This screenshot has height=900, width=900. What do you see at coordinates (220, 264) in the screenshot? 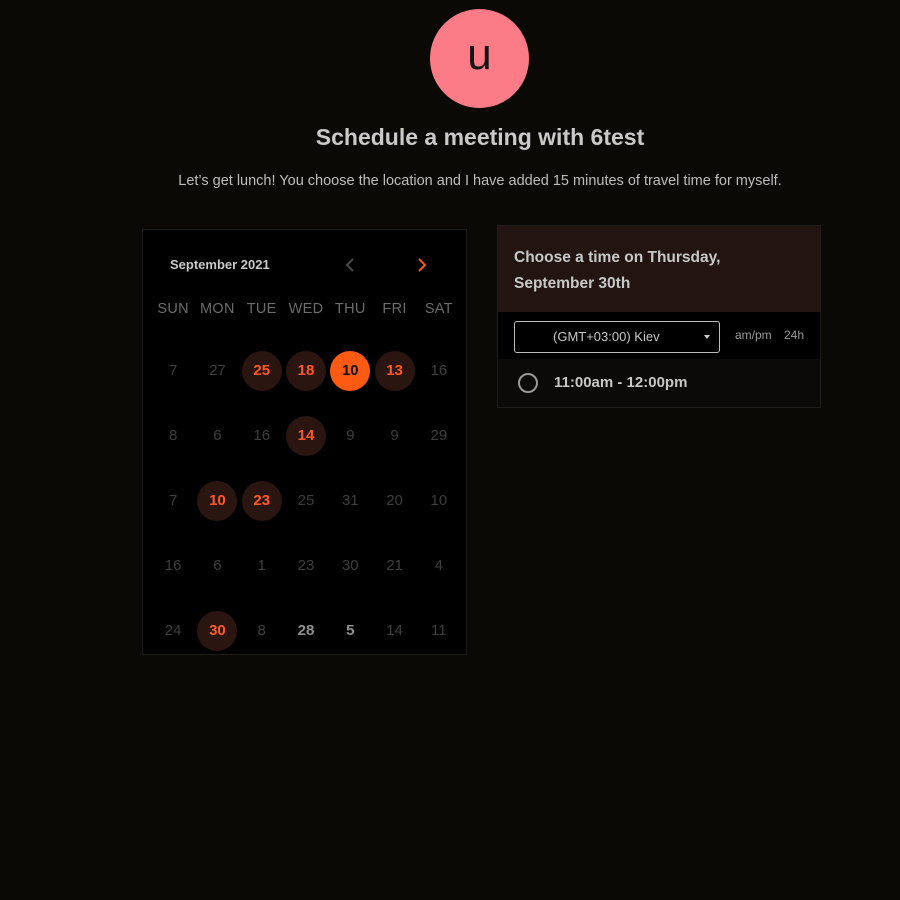
I see `calendar-month-label: September 2021` at bounding box center [220, 264].